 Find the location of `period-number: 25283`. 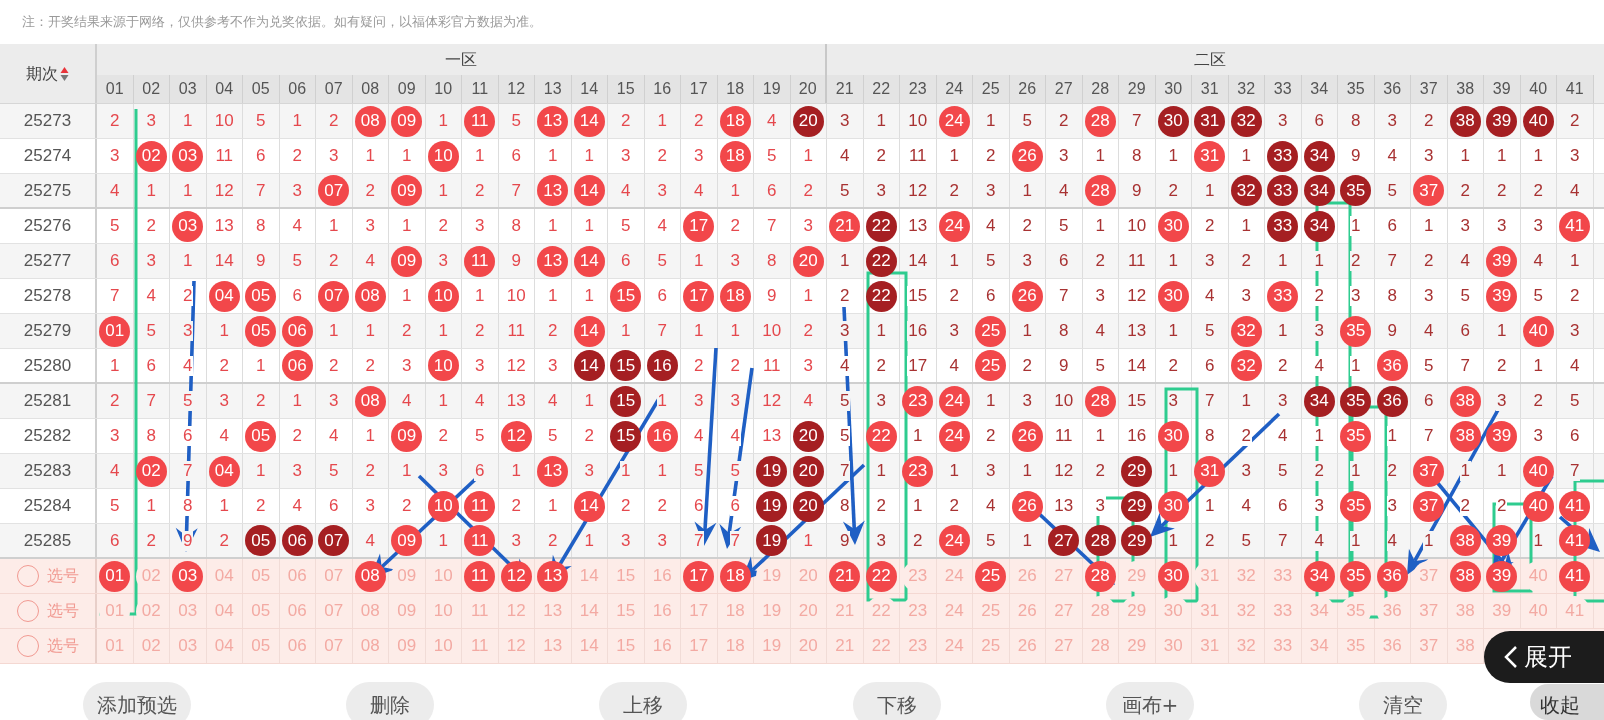

period-number: 25283 is located at coordinates (47, 471).